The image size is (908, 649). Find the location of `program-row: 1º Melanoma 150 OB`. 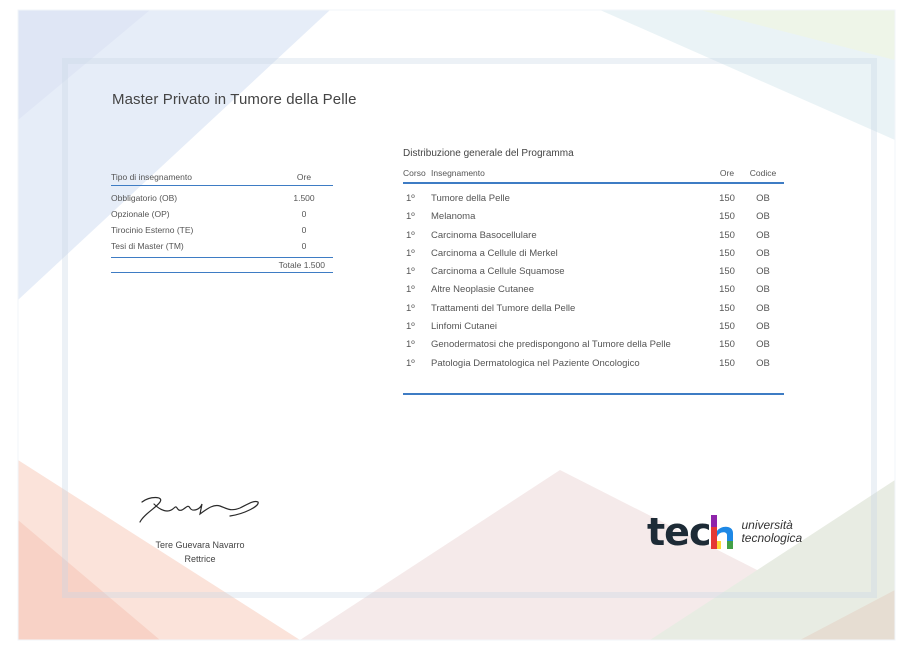

program-row: 1º Melanoma 150 OB is located at coordinates (593, 217).